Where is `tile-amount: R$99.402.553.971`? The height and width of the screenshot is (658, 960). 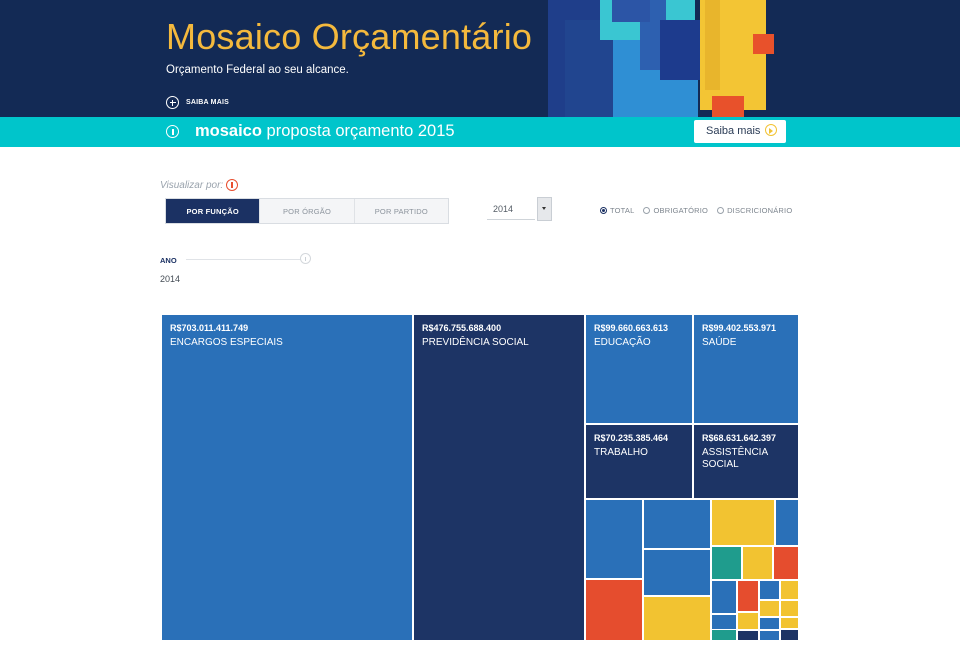 tile-amount: R$99.402.553.971 is located at coordinates (739, 328).